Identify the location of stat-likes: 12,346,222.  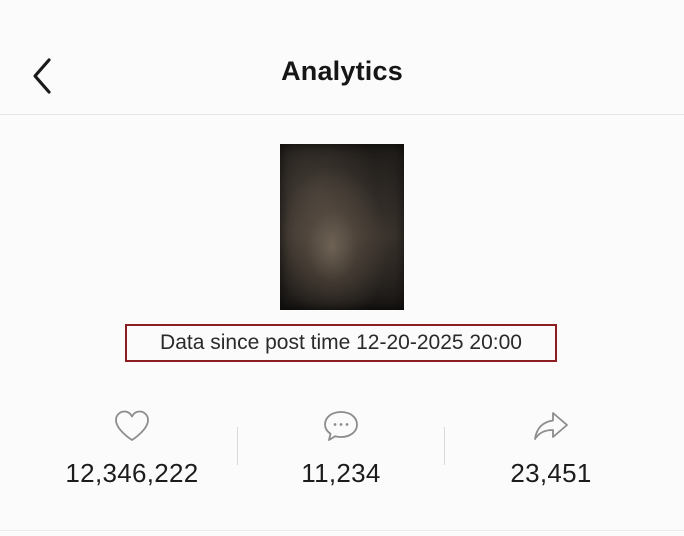
(132, 446).